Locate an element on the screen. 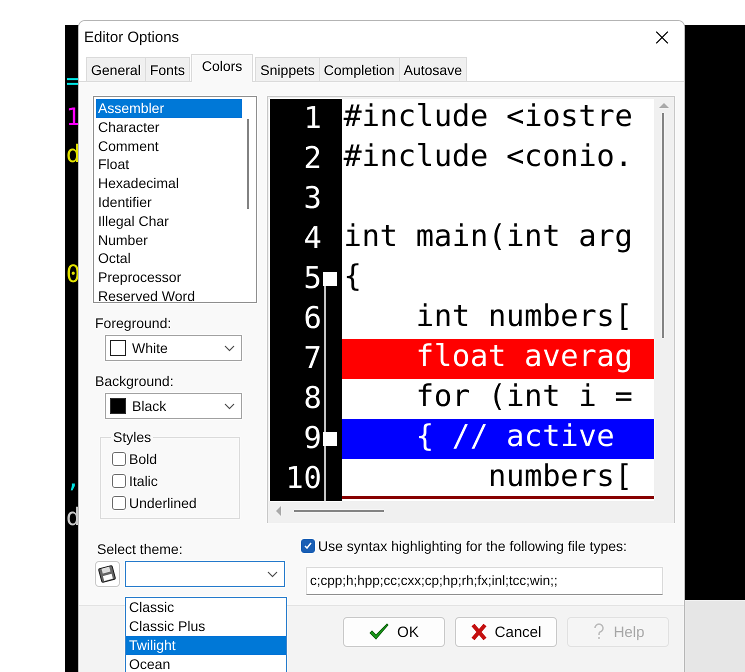 The image size is (745, 672). save-button is located at coordinates (107, 574).